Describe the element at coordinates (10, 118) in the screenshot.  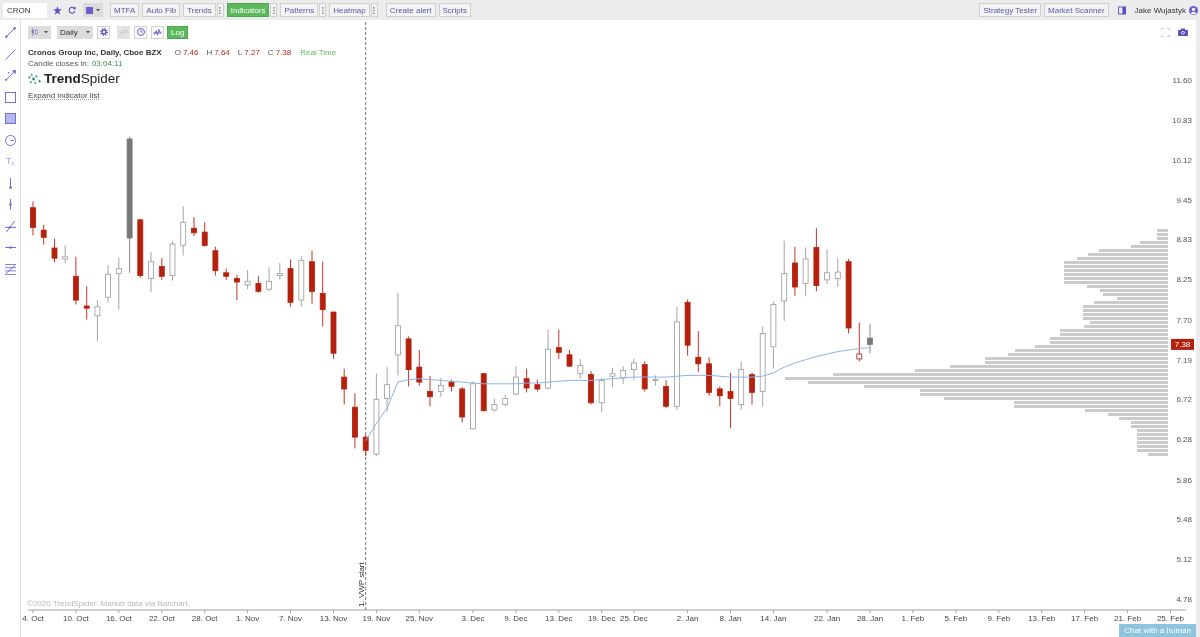
I see `shaded-rectangle-icon` at that location.